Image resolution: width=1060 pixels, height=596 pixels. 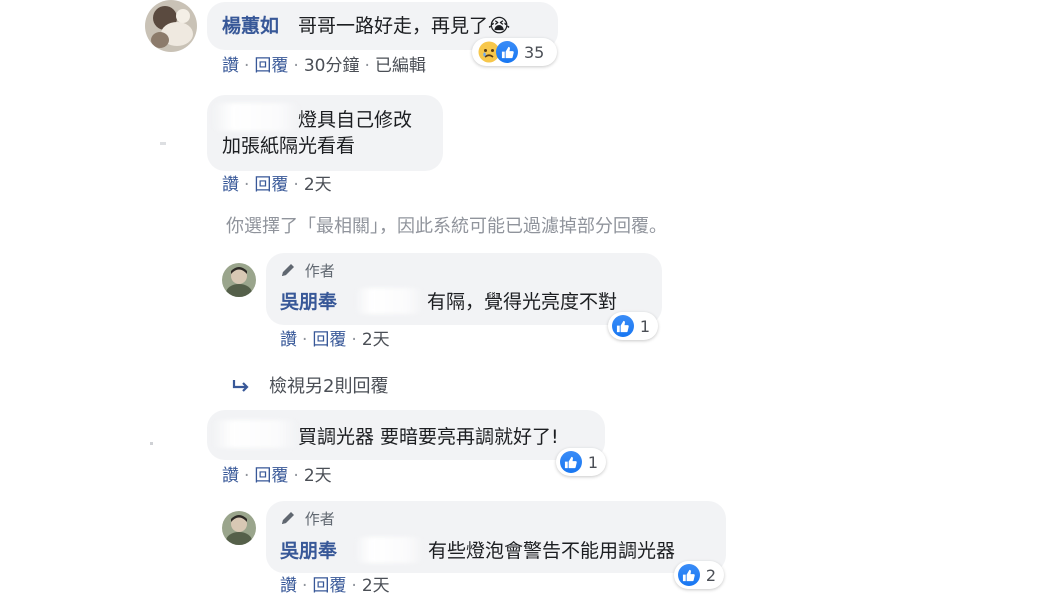 I want to click on filter-notice: 你選擇了「最相關」，因此系統可能已過濾掉部分回覆。, so click(x=446, y=226).